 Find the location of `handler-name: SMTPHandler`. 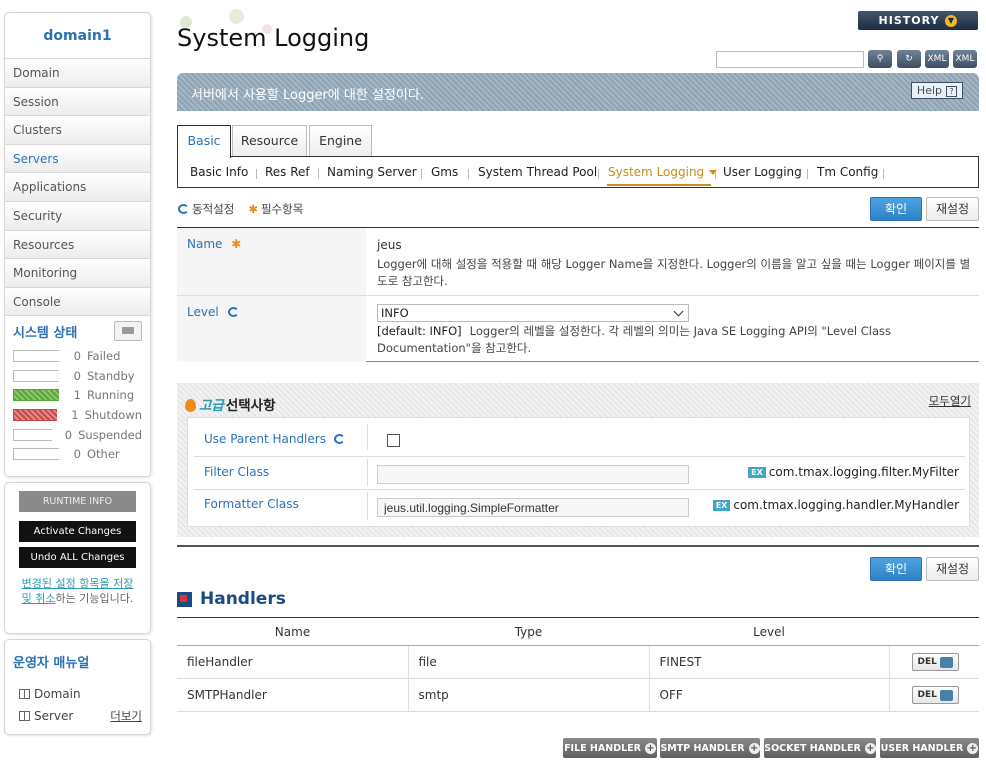

handler-name: SMTPHandler is located at coordinates (292, 695).